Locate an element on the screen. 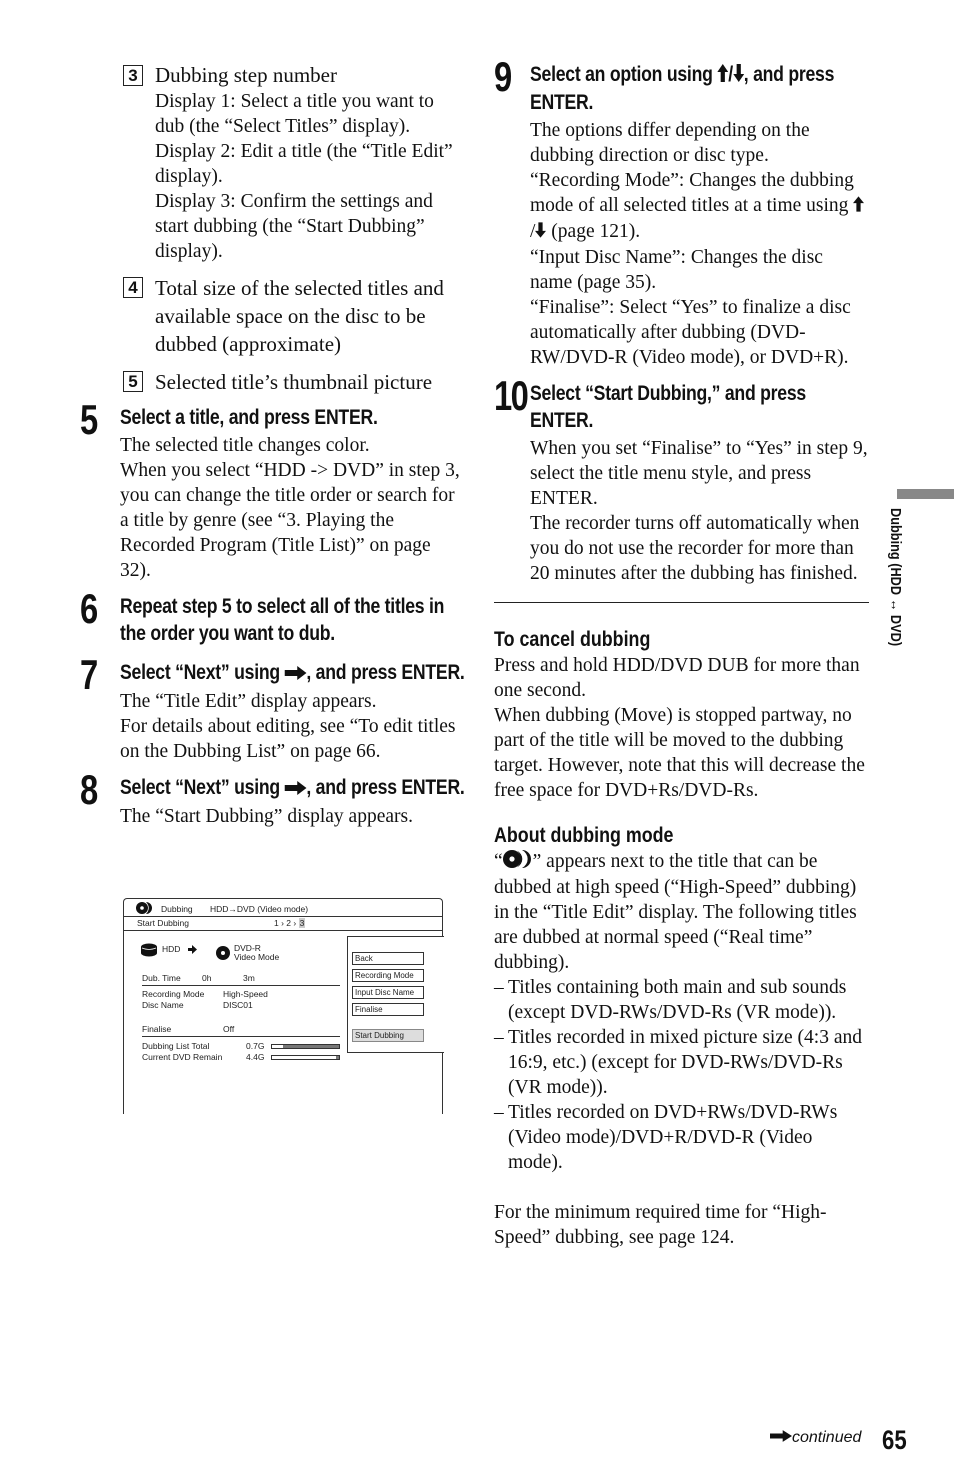 This screenshot has width=954, height=1483. recording-mode-value: High-Speed is located at coordinates (245, 994).